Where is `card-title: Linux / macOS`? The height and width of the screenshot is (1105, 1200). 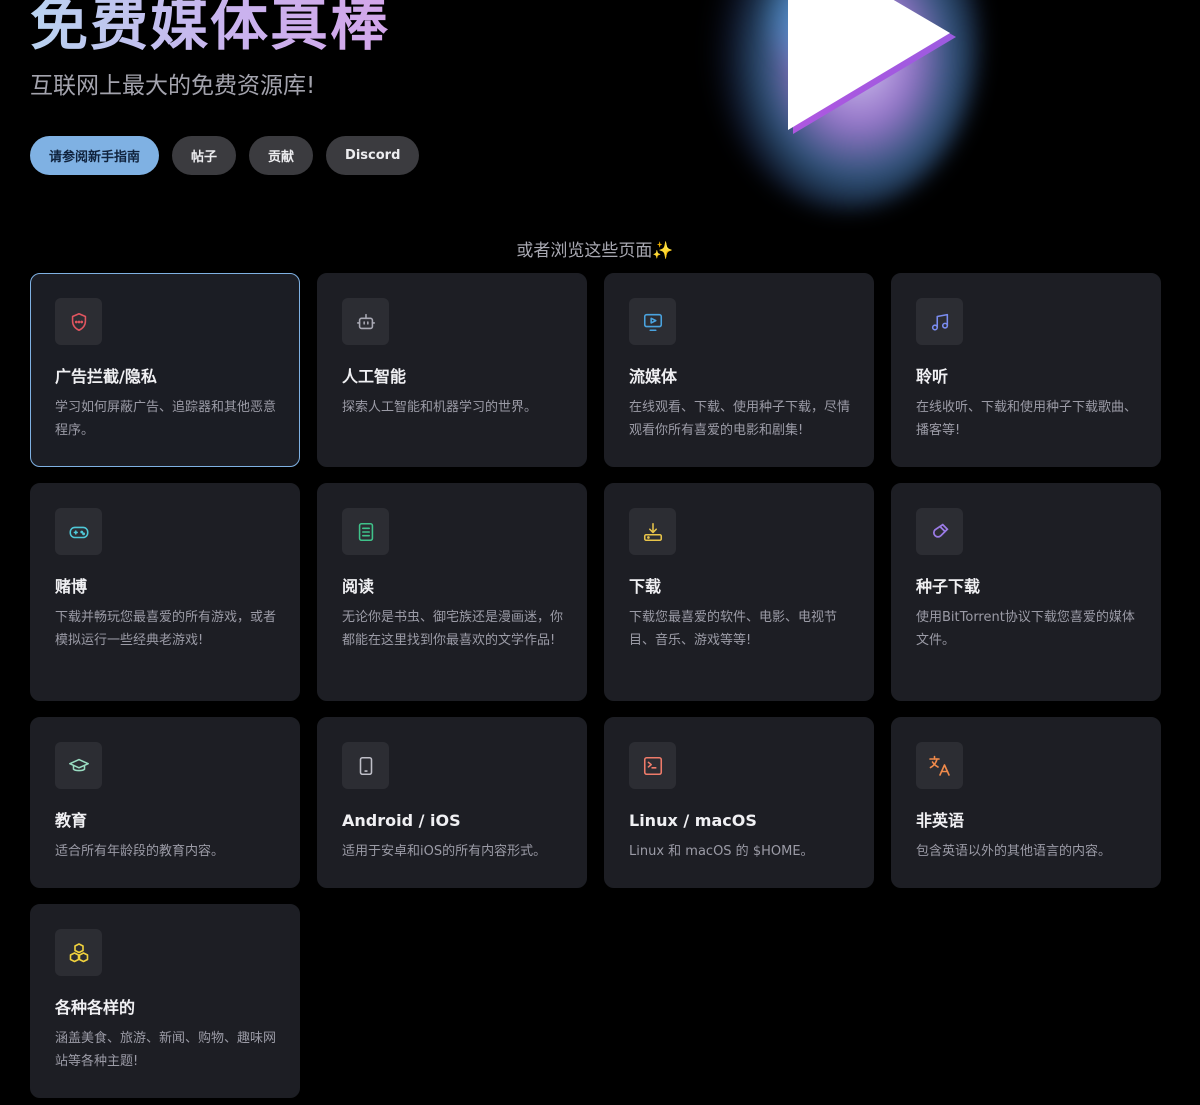
card-title: Linux / macOS is located at coordinates (693, 820).